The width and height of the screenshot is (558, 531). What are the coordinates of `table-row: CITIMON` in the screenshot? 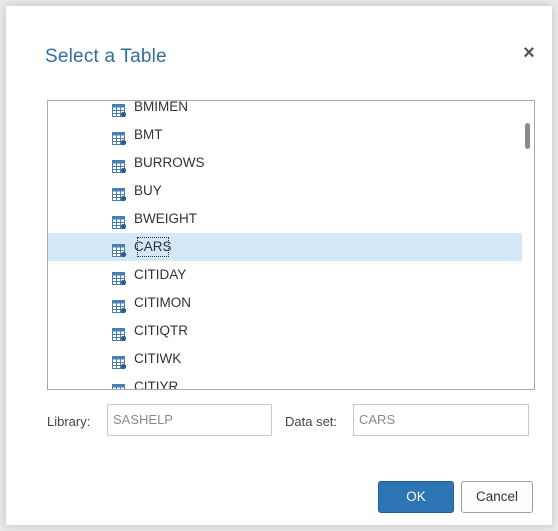 It's located at (285, 303).